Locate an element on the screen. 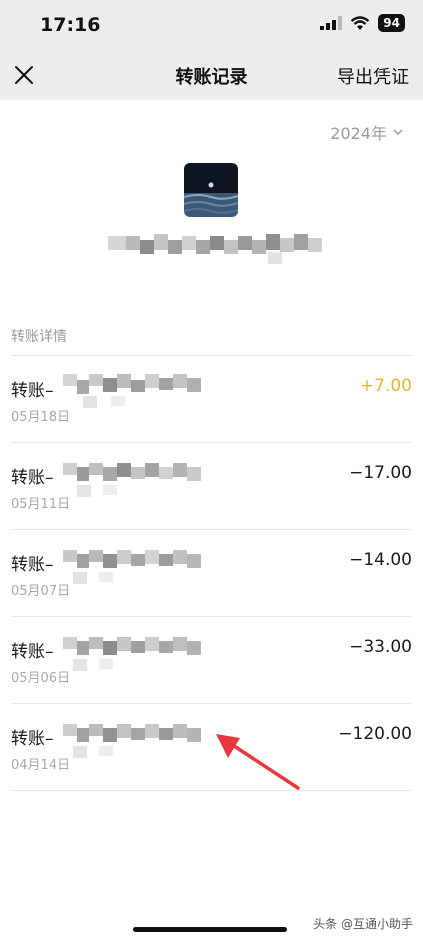  home-indicator is located at coordinates (210, 929).